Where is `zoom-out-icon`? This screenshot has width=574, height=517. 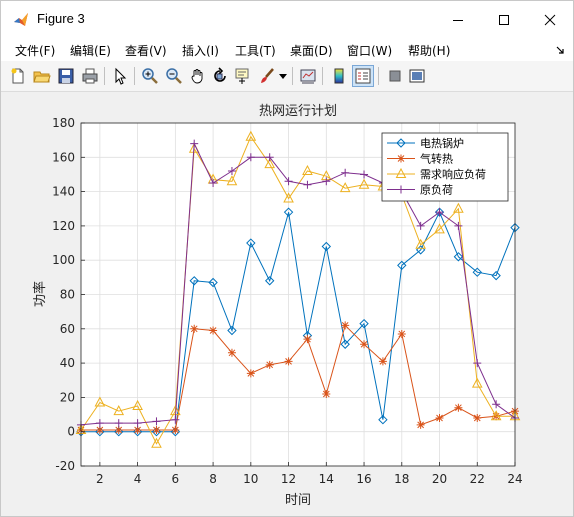
zoom-out-icon is located at coordinates (174, 76).